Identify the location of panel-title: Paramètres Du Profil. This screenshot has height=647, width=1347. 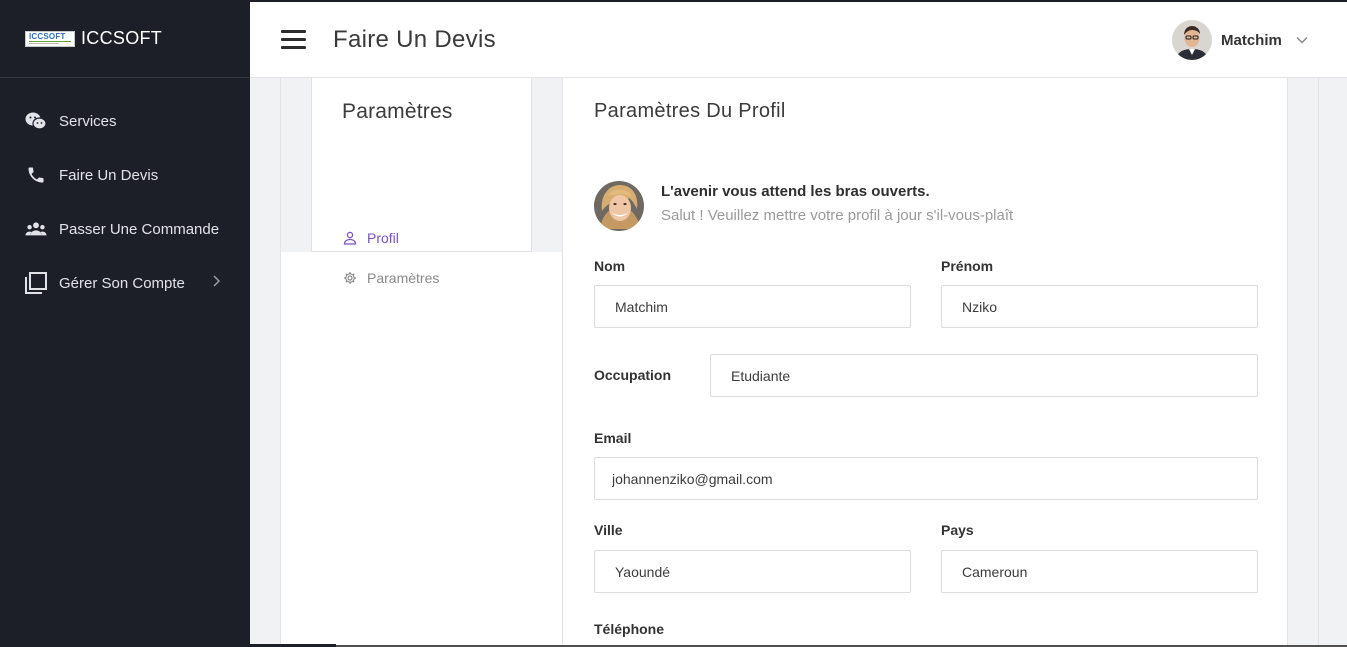
(690, 111).